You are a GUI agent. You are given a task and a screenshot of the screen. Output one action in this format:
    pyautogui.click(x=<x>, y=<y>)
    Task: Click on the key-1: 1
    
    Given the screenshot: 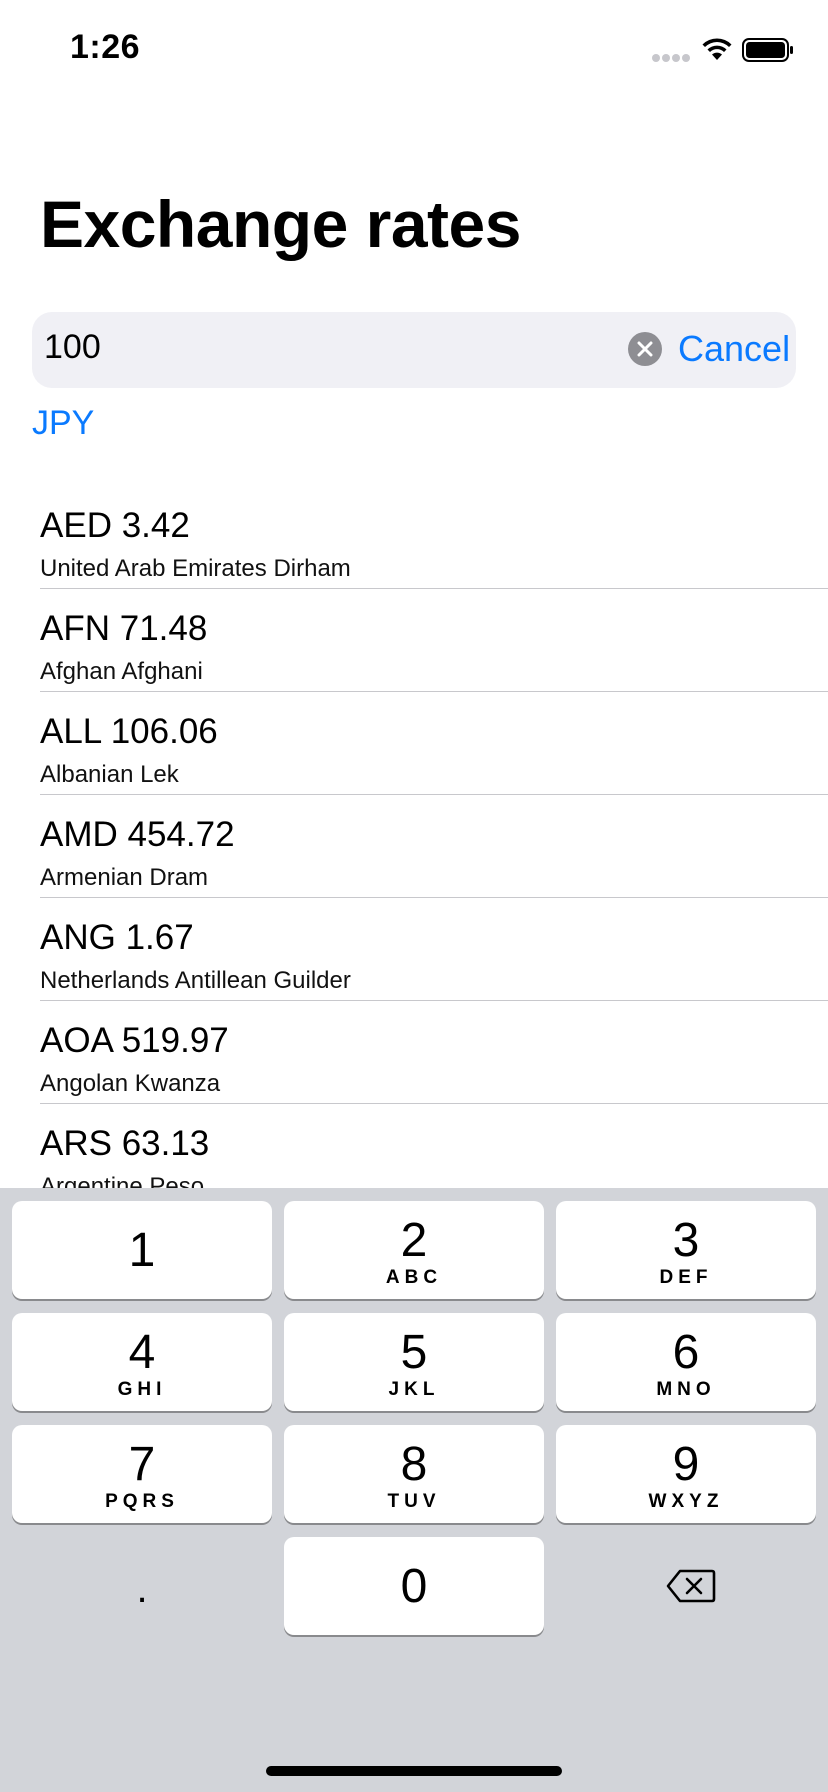 What is the action you would take?
    pyautogui.click(x=142, y=1250)
    